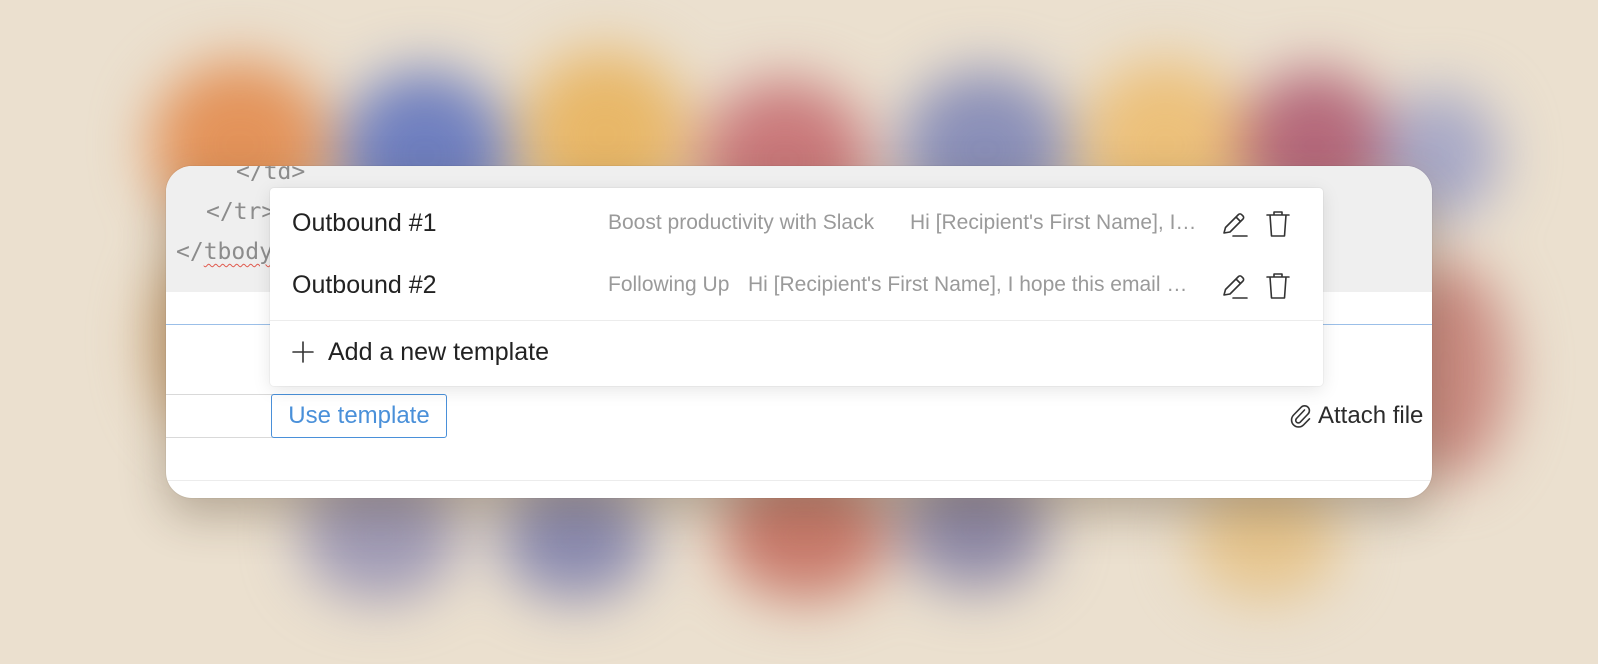  What do you see at coordinates (271, 175) in the screenshot?
I see `code-line: </td>` at bounding box center [271, 175].